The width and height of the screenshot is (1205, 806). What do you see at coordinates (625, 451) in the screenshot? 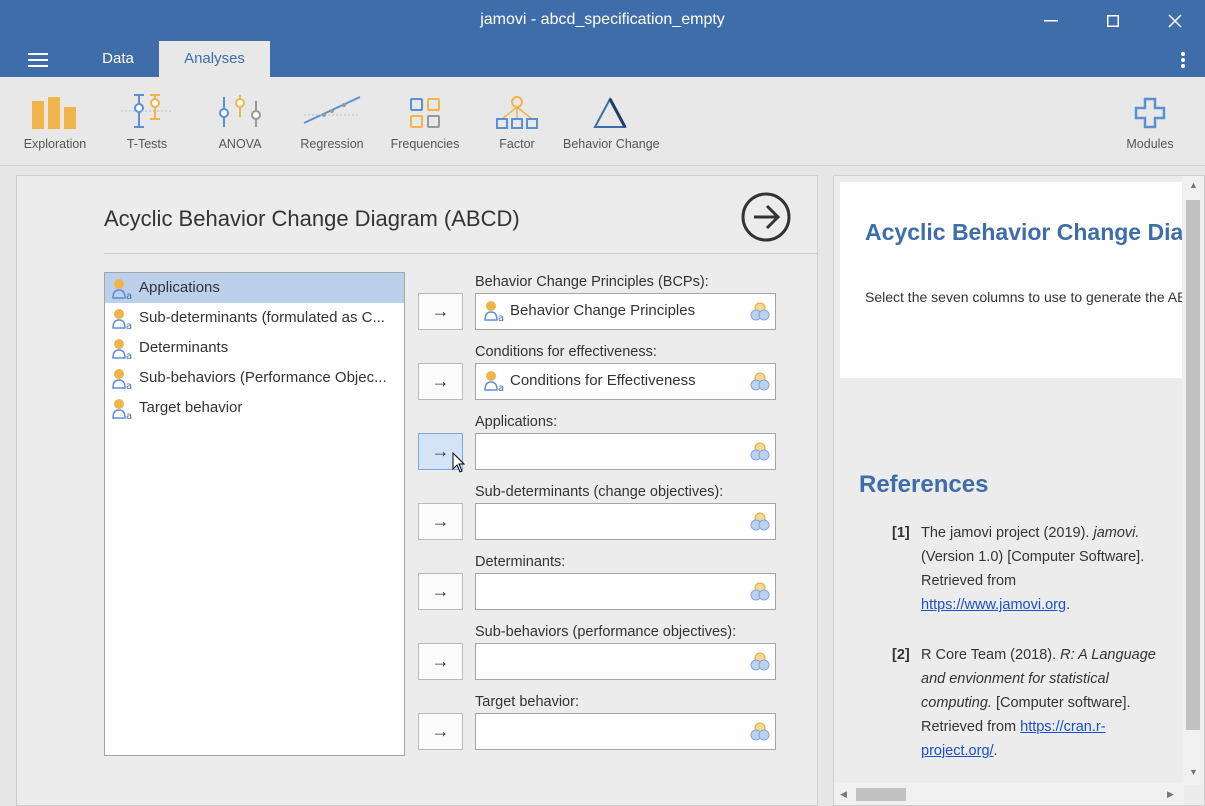
I see `applications-target-box` at bounding box center [625, 451].